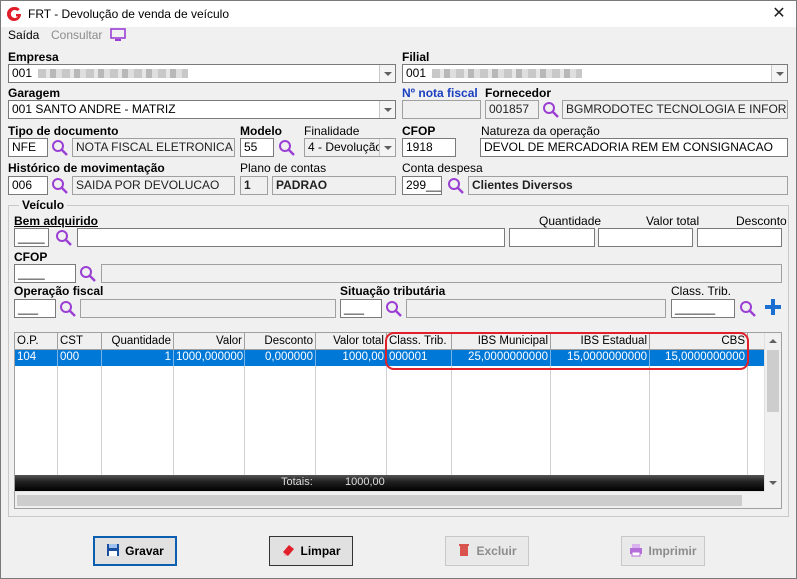 The height and width of the screenshot is (579, 797). I want to click on filial-label: Filial, so click(416, 57).